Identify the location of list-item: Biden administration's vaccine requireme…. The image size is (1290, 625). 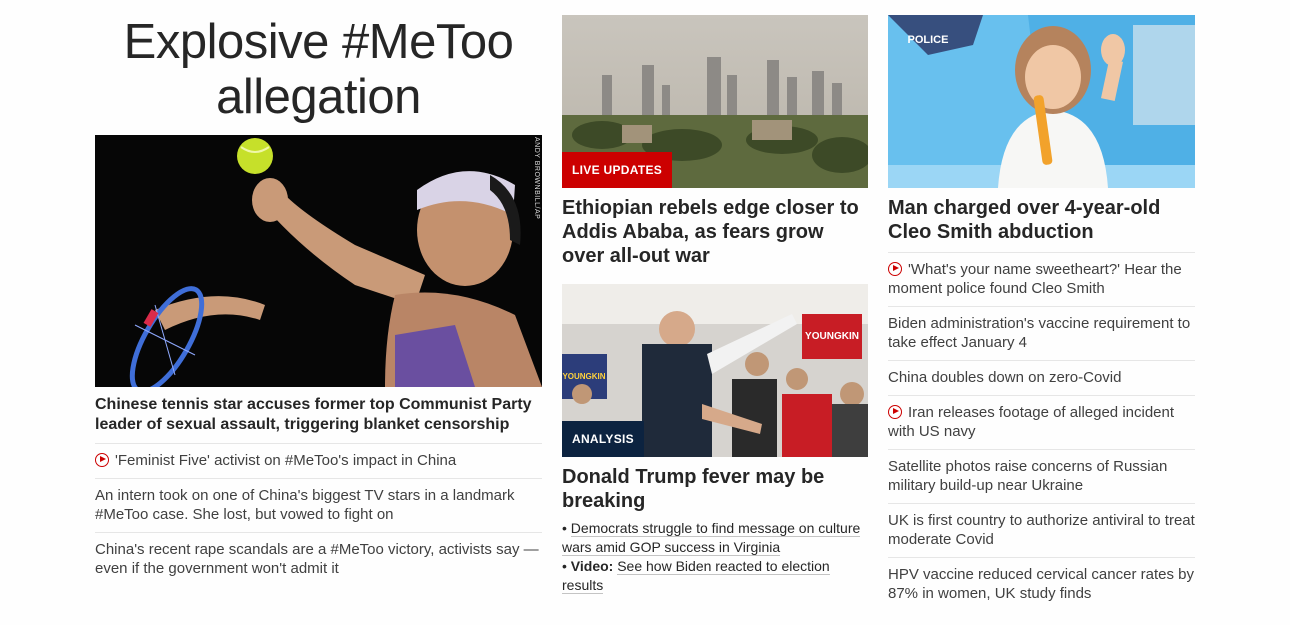
(1041, 333).